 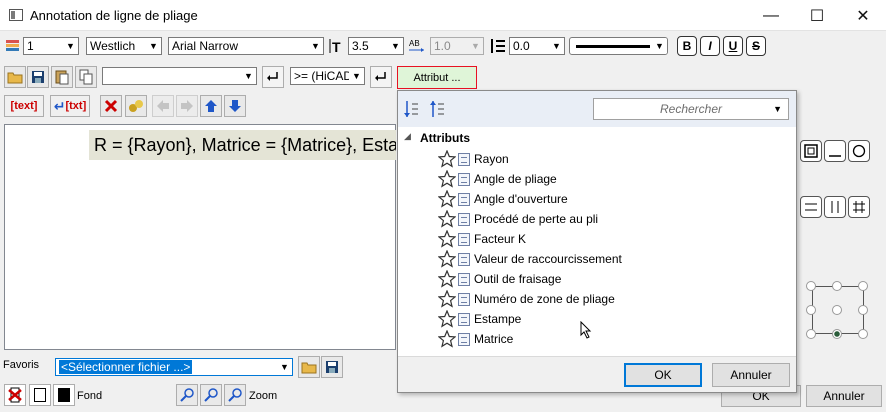 What do you see at coordinates (710, 46) in the screenshot?
I see `italic-button: I` at bounding box center [710, 46].